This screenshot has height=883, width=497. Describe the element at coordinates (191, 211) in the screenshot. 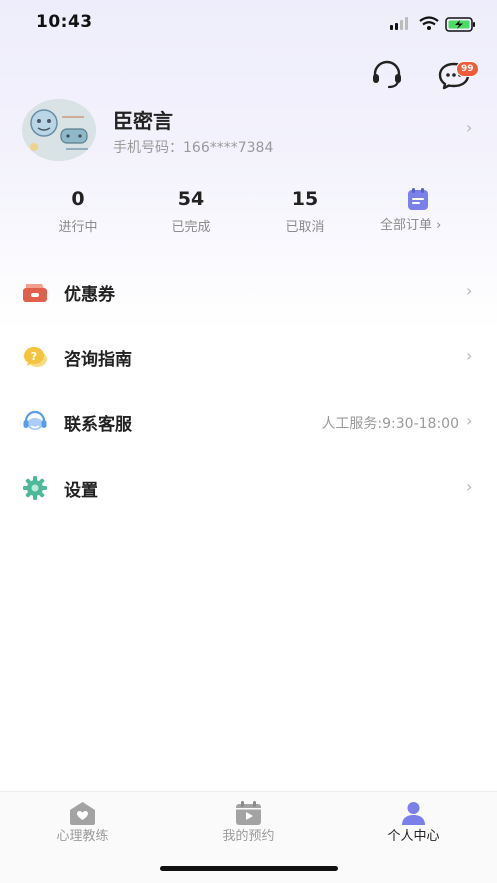

I see `stat-completed: 54 已完成` at that location.